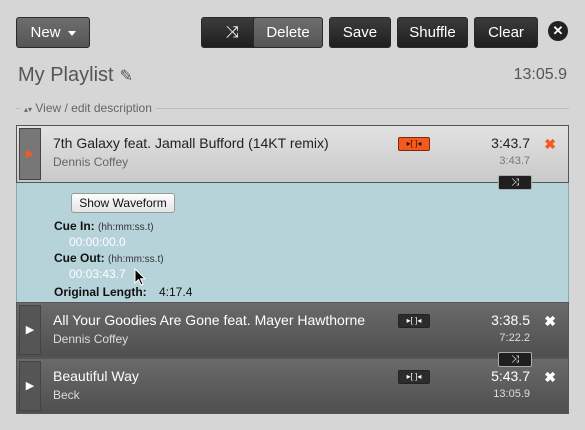 Image resolution: width=585 pixels, height=430 pixels. What do you see at coordinates (100, 292) in the screenshot?
I see `original-length-label: Original Length:` at bounding box center [100, 292].